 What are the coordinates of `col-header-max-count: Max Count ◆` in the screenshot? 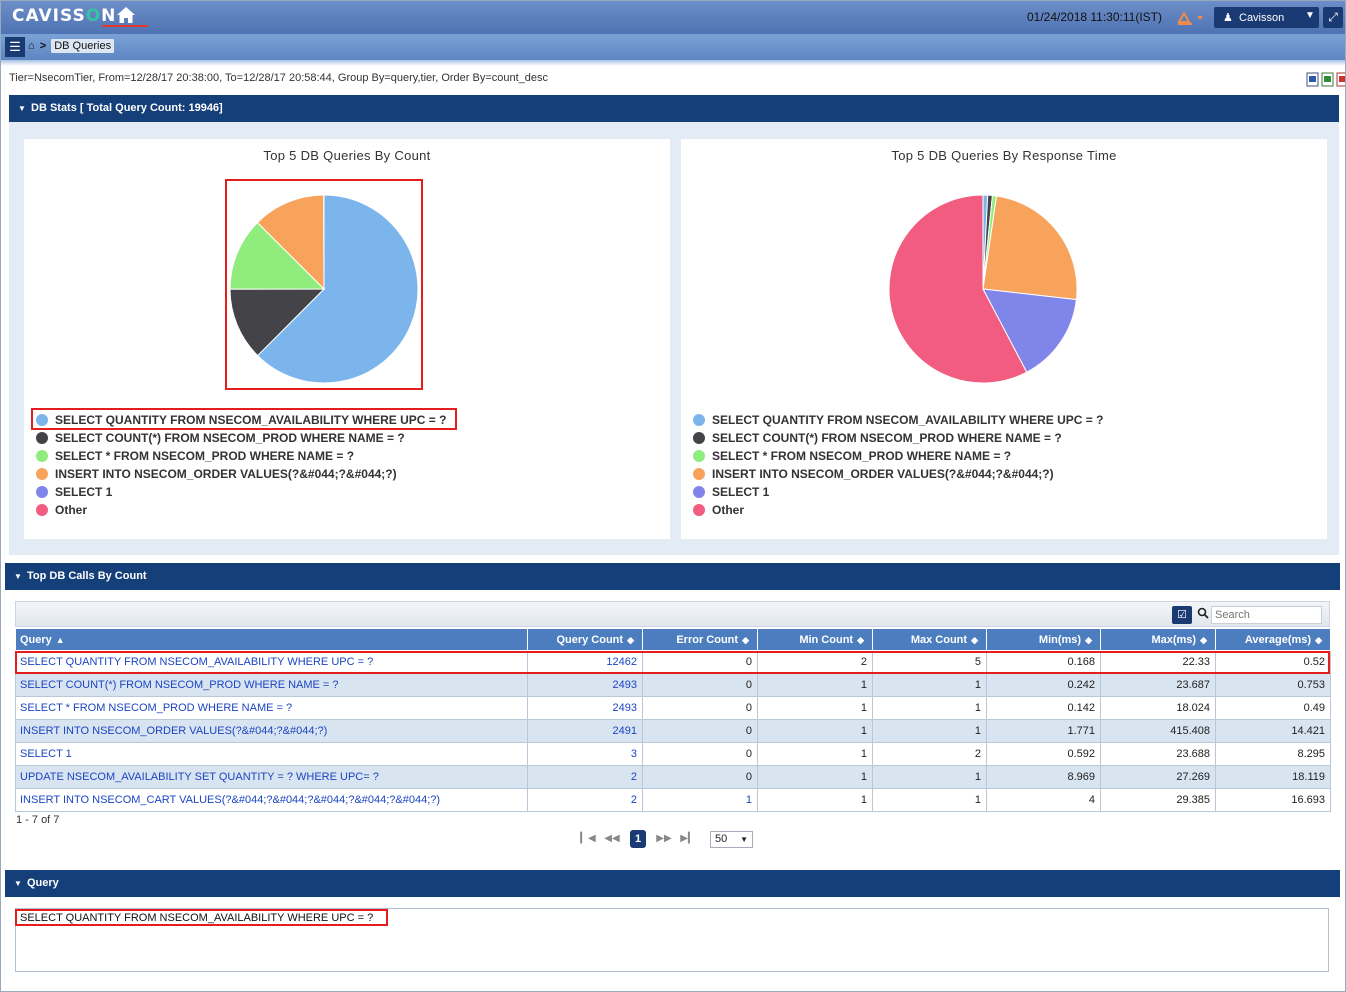 It's located at (929, 639).